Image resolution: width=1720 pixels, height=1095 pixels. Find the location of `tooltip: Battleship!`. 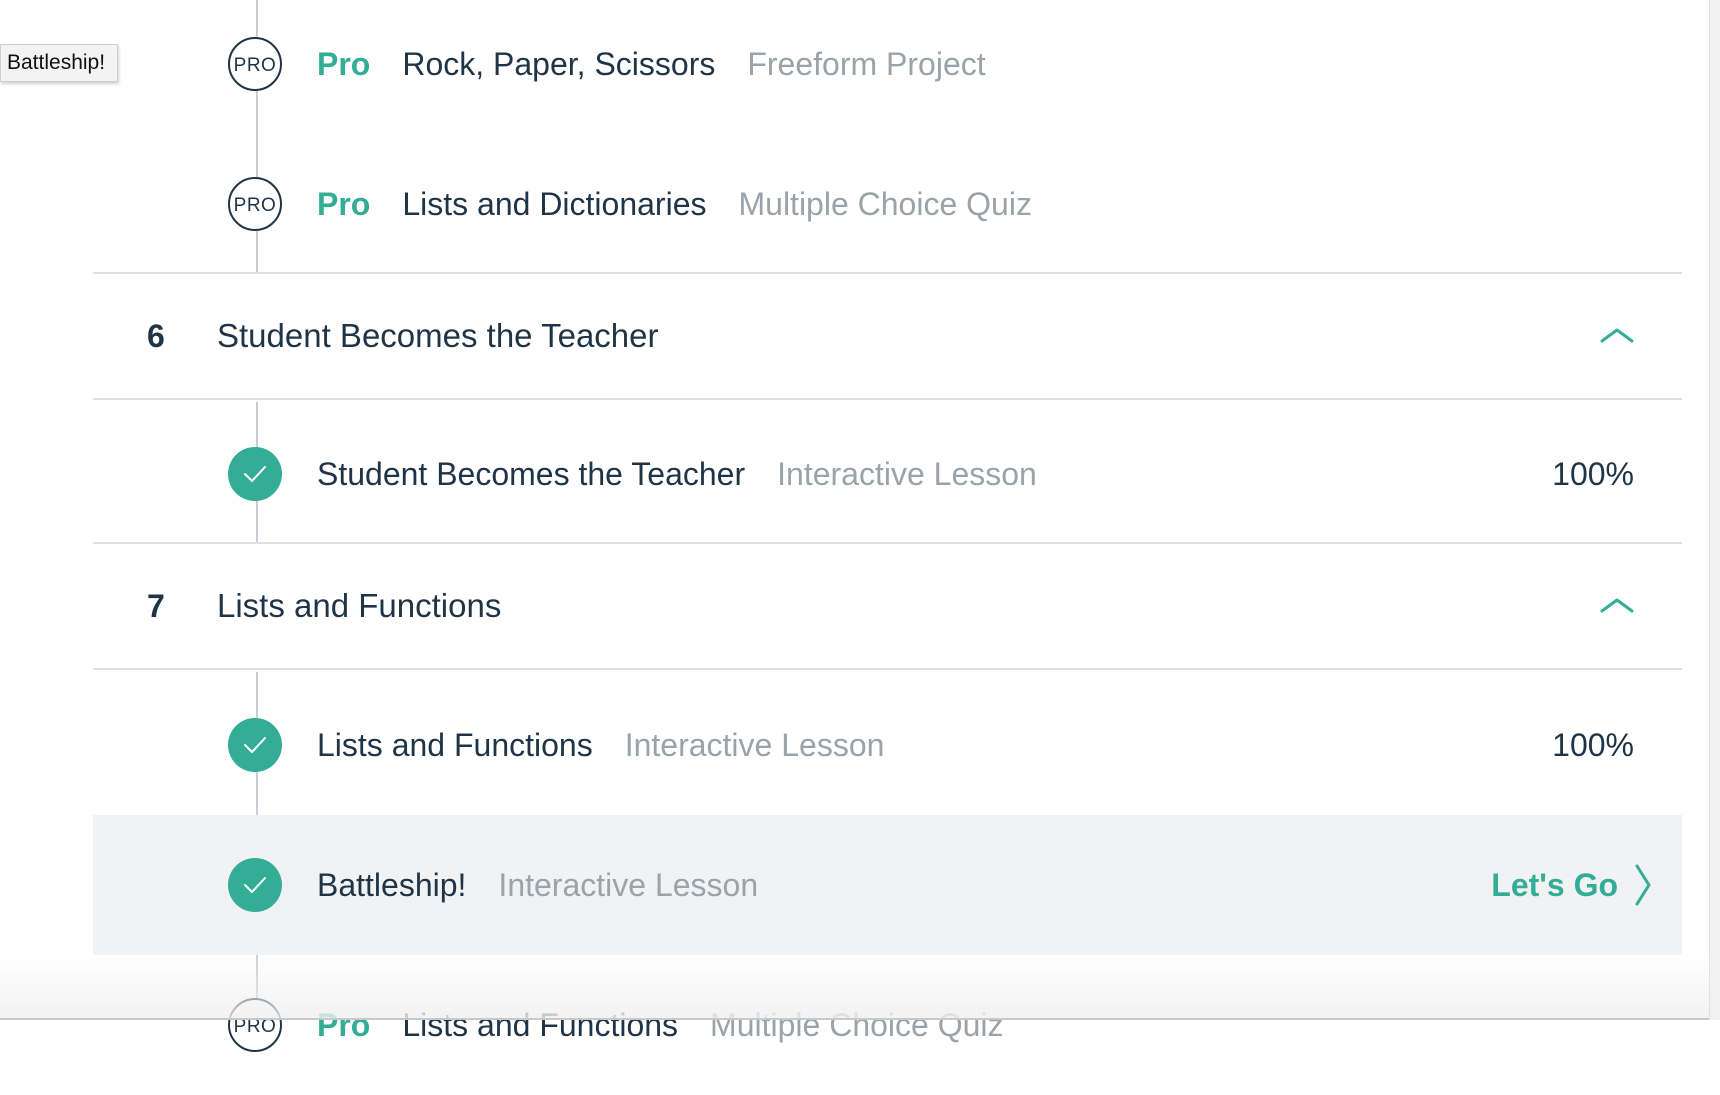

tooltip: Battleship! is located at coordinates (59, 63).